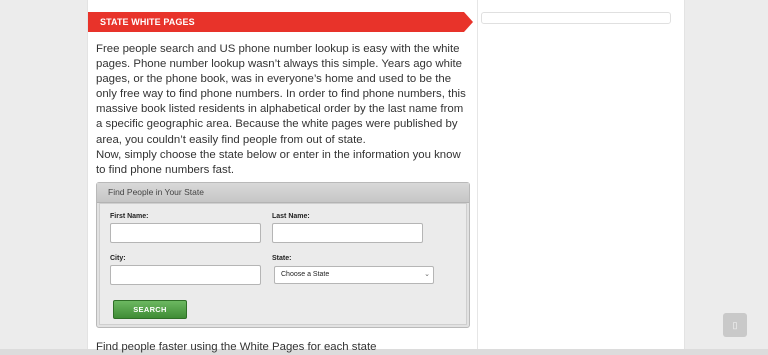 The width and height of the screenshot is (768, 355). I want to click on state-select: Choose a State ⌄, so click(354, 275).